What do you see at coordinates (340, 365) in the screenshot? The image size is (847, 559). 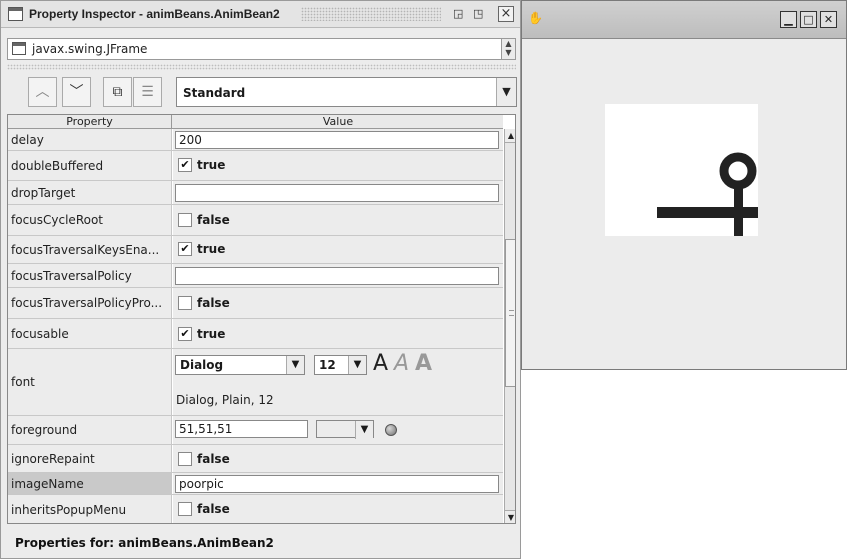 I see `font-size-select: 12 ▼` at bounding box center [340, 365].